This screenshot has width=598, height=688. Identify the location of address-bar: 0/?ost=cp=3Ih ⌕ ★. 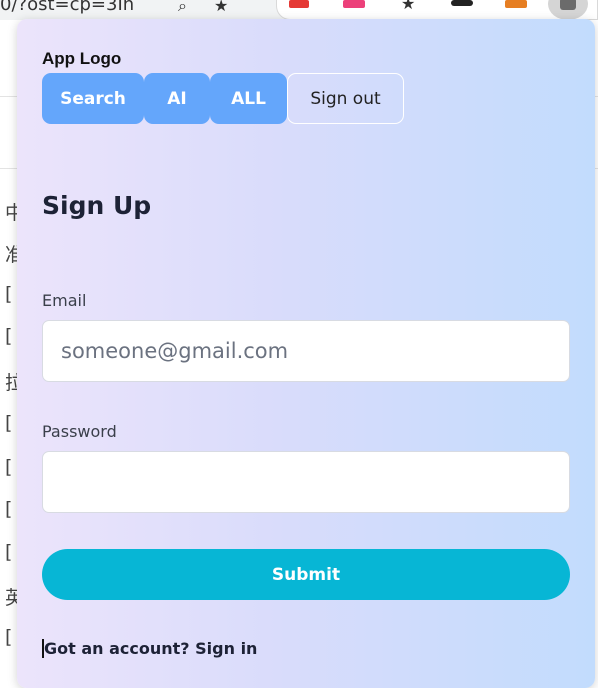
(131, 9).